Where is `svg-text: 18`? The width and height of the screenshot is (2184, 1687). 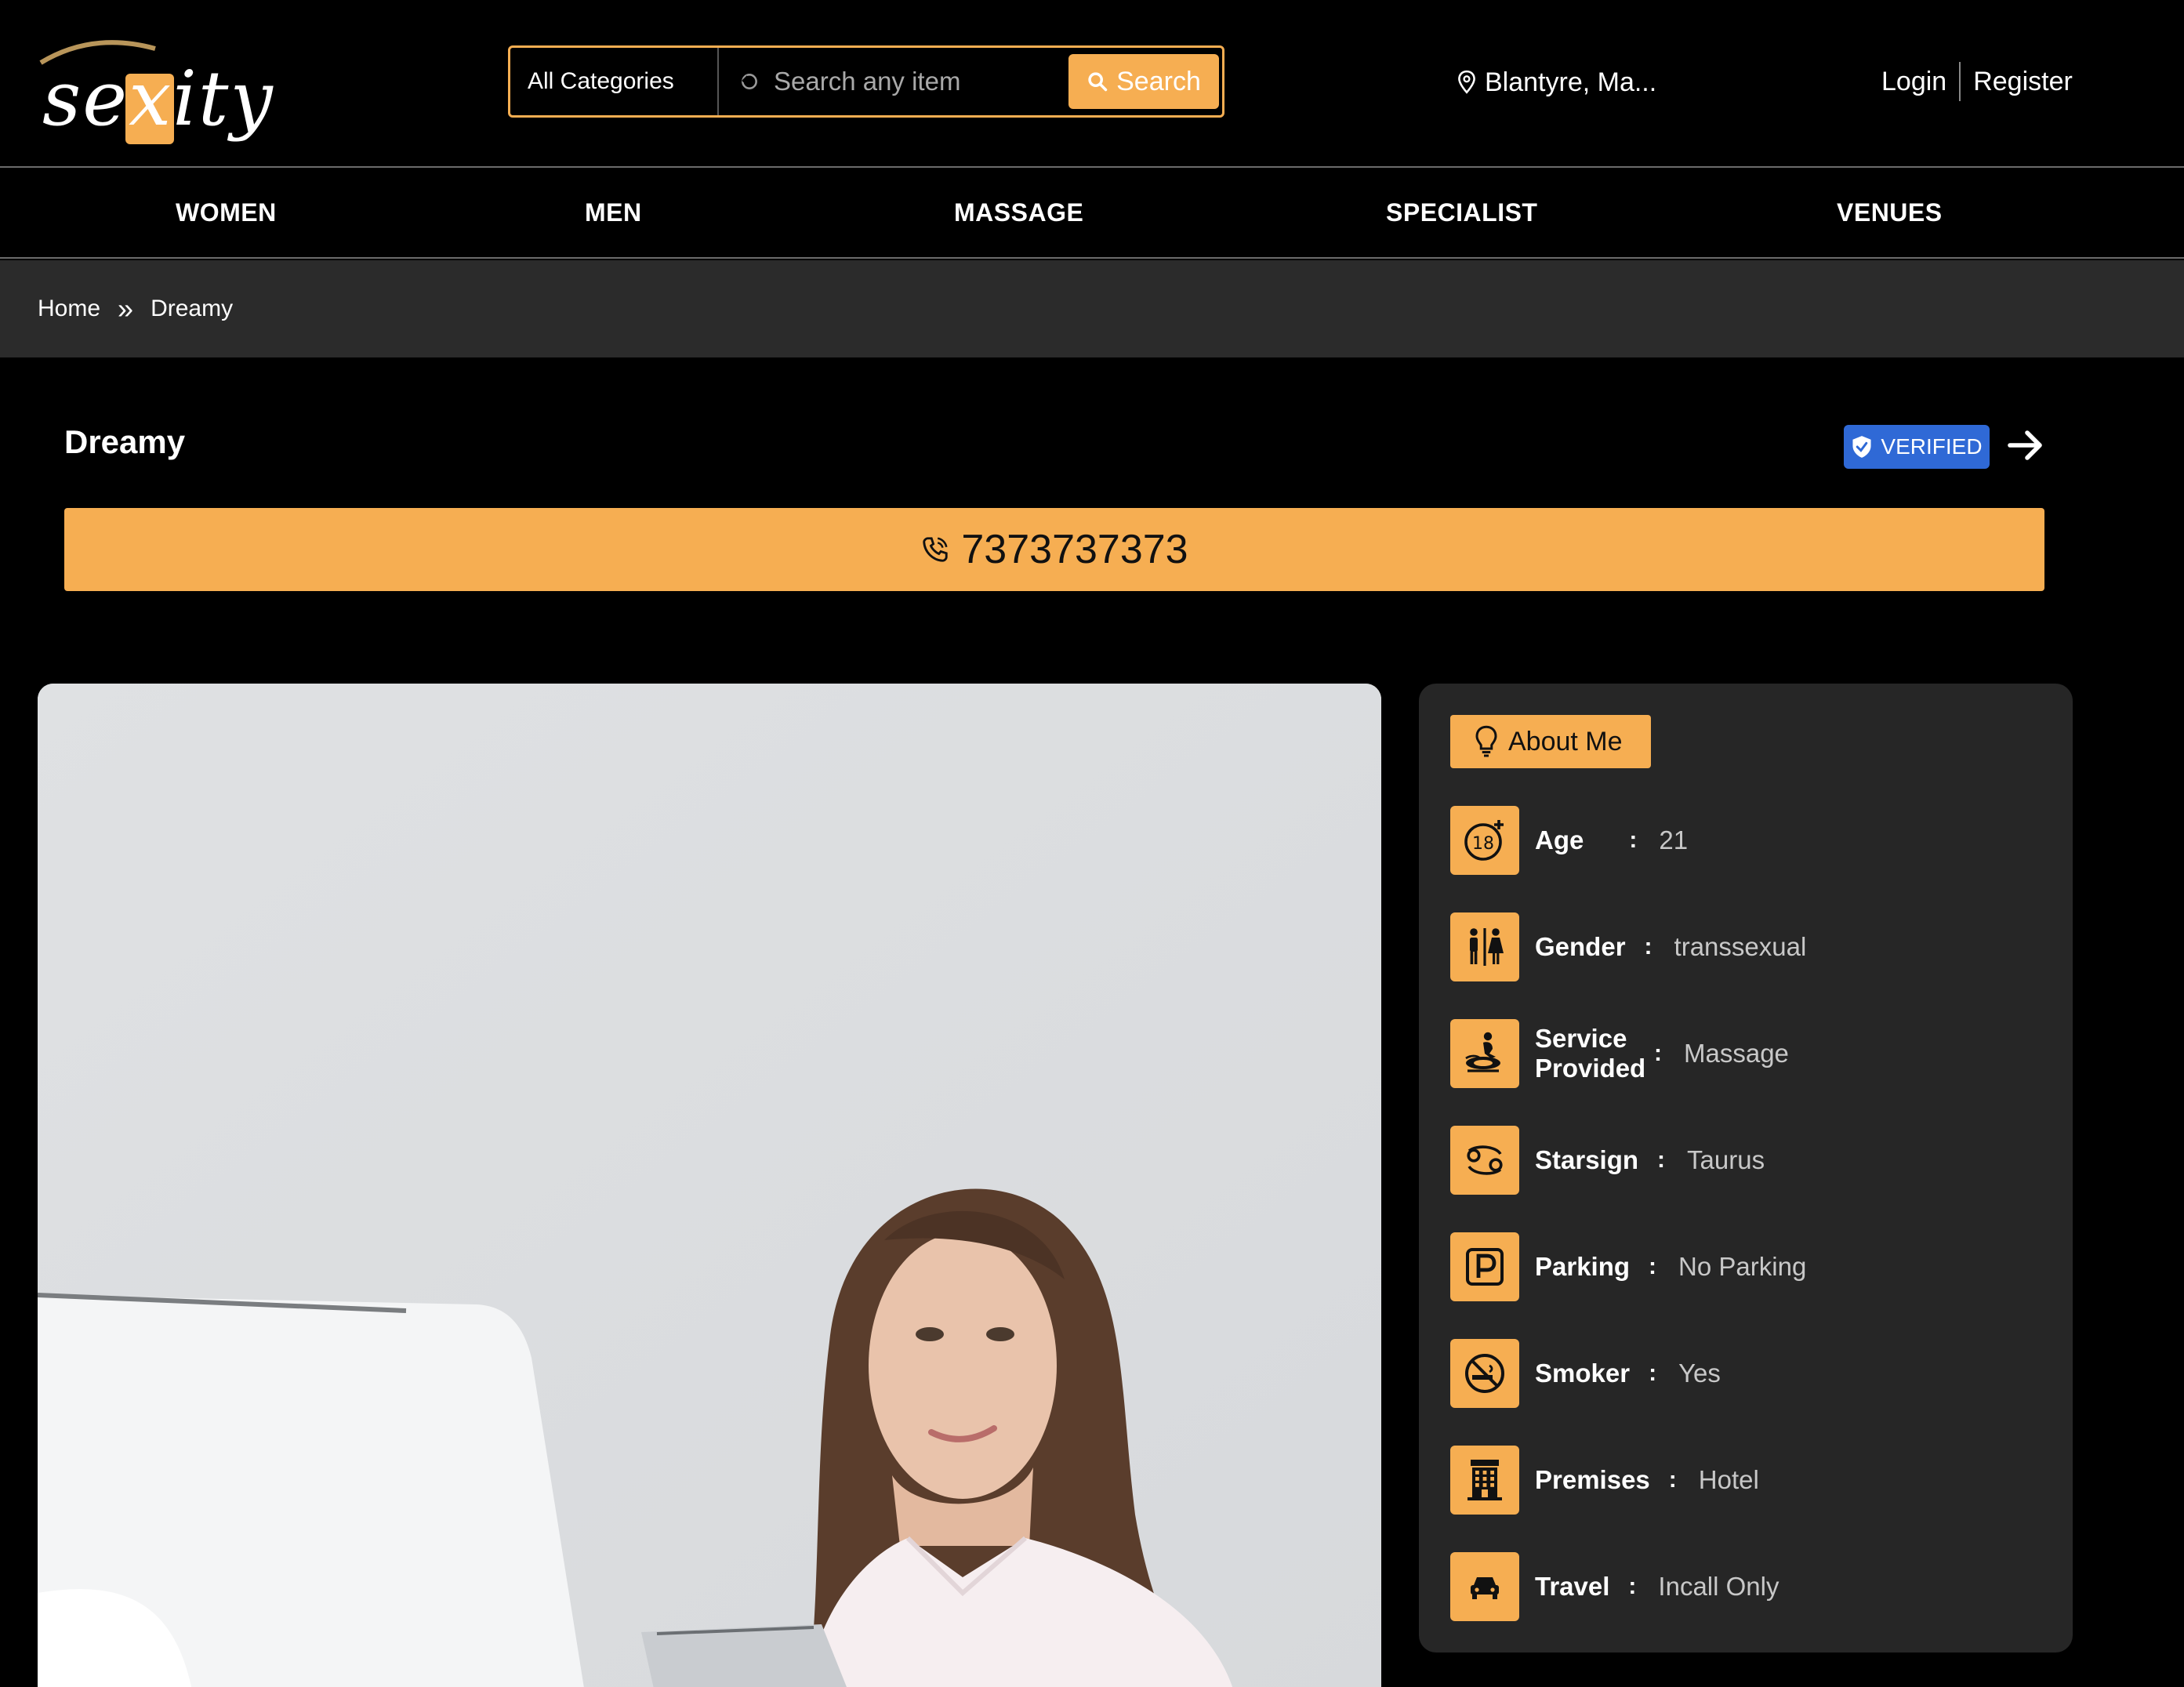
svg-text: 18 is located at coordinates (1483, 844).